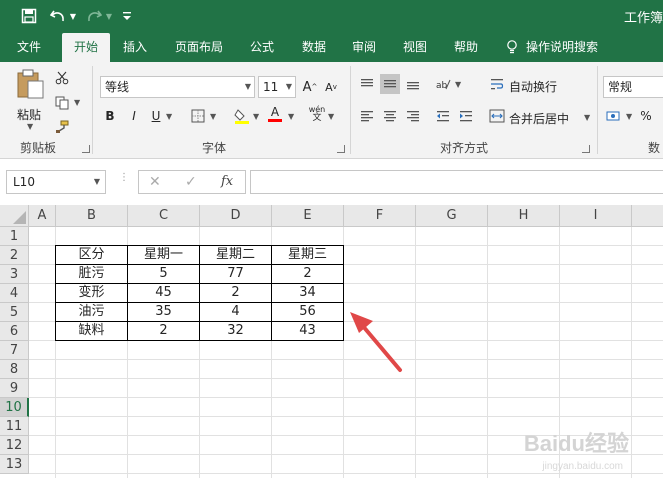  What do you see at coordinates (569, 47) in the screenshot?
I see `tell-me-search: 操作说明搜索` at bounding box center [569, 47].